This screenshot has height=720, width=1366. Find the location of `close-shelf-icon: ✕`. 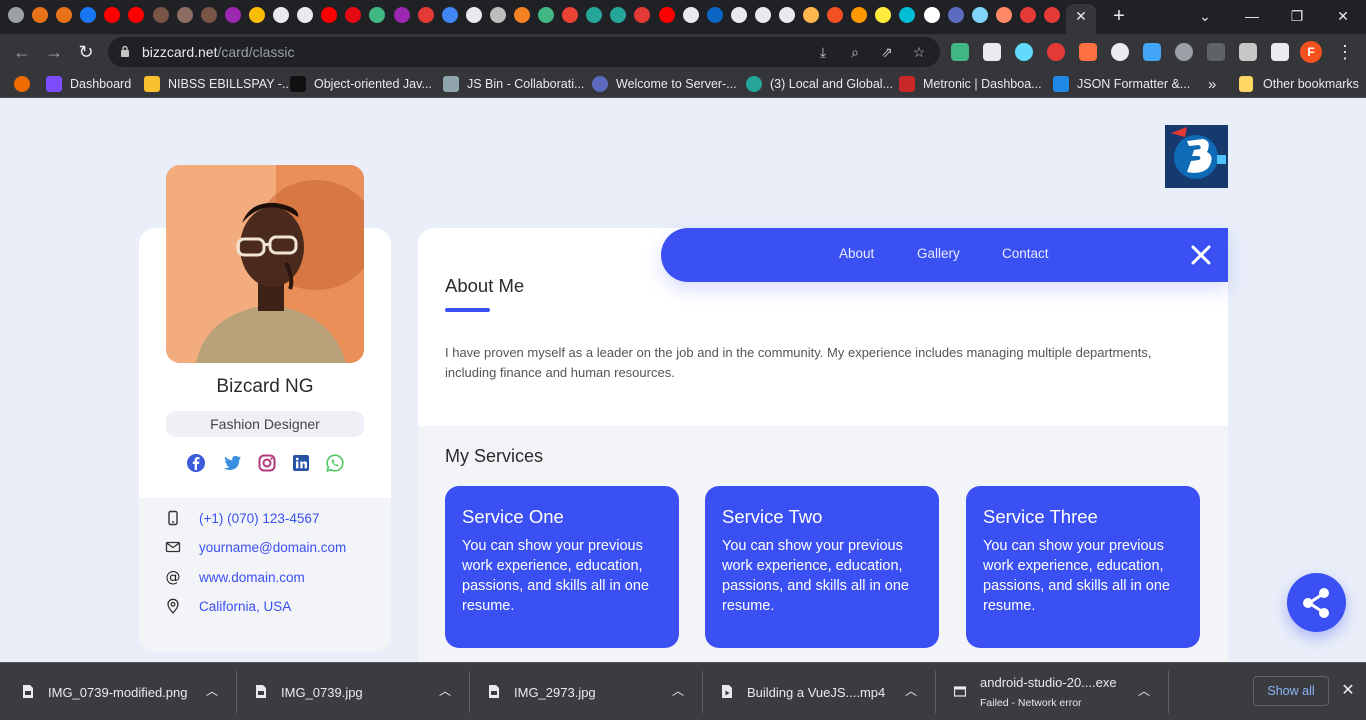

close-shelf-icon: ✕ is located at coordinates (1348, 691).